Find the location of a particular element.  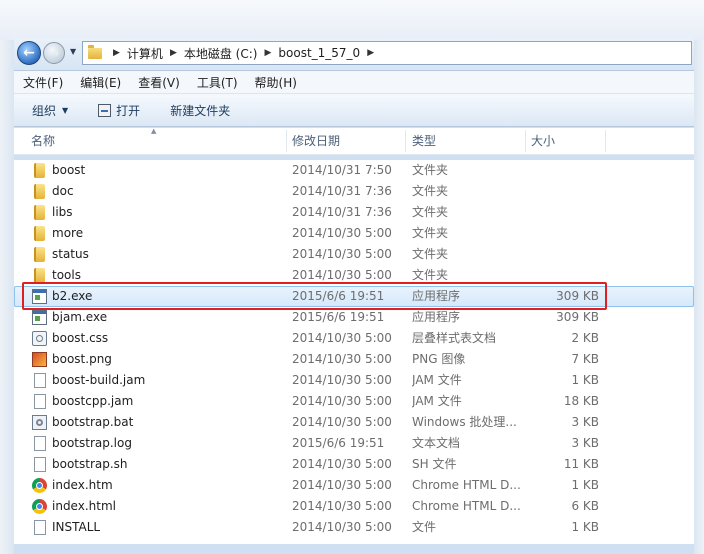

file-row: bootstrap.sh 2014/10/30 5:00 SH 文件 11 KB is located at coordinates (354, 464).